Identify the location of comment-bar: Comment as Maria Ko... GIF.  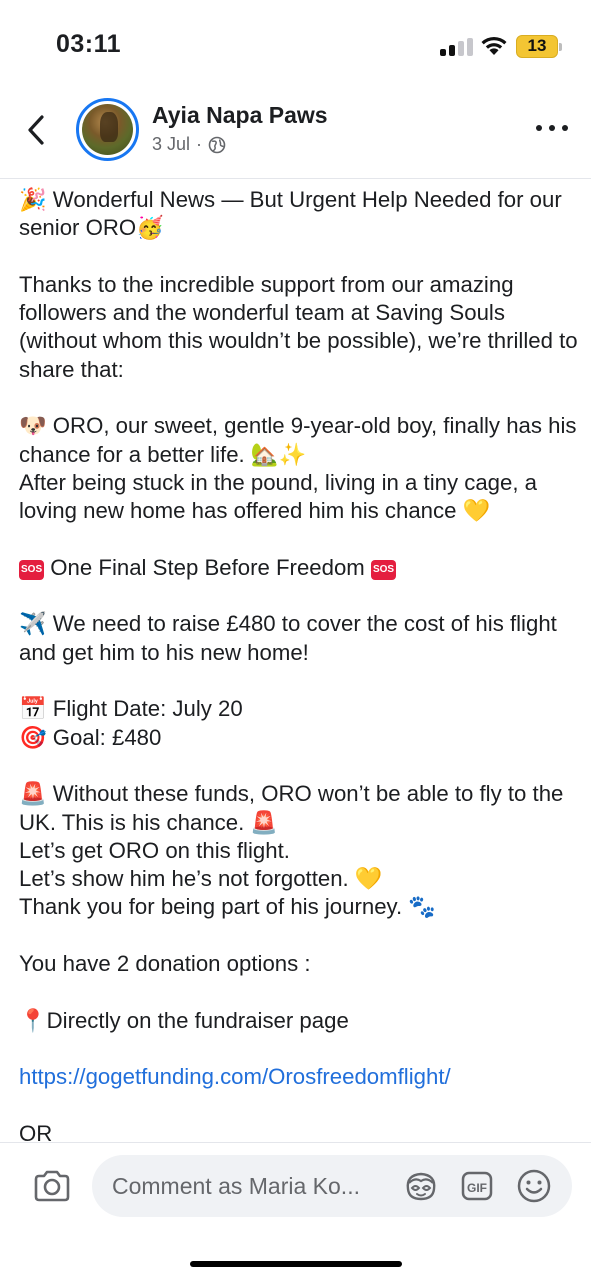
(295, 1211).